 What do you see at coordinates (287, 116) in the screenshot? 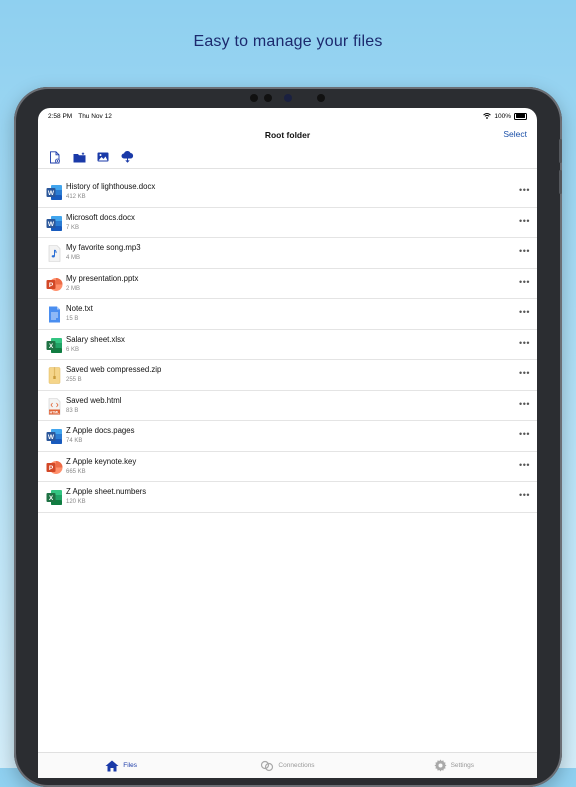
I see `status-bar: 2:58 PM Thu Nov 12 100%` at bounding box center [287, 116].